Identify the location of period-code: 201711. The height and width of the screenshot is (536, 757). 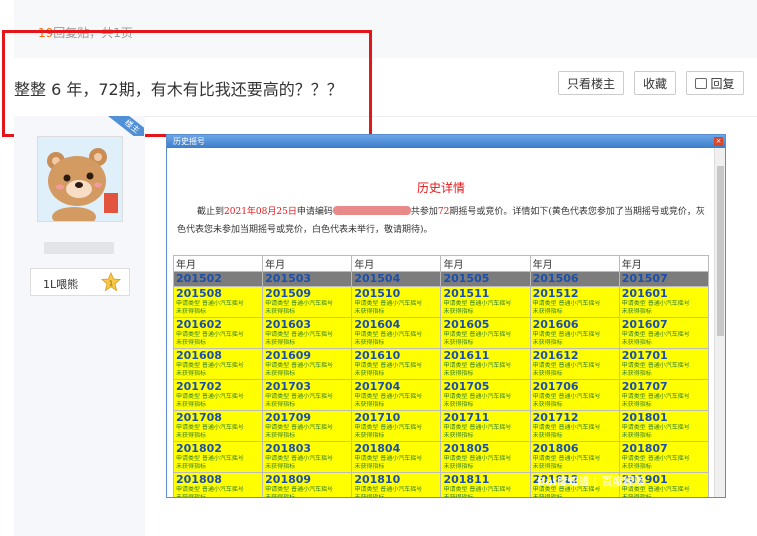
(466, 417).